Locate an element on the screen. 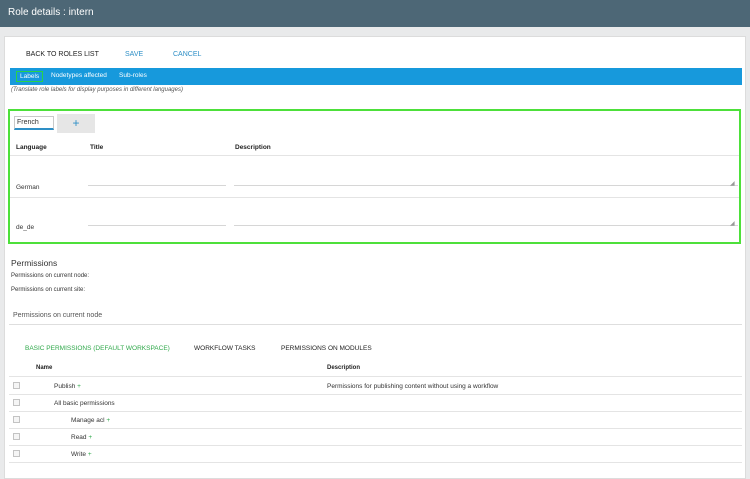 The width and height of the screenshot is (750, 479). permission-name: All basic permissions is located at coordinates (84, 403).